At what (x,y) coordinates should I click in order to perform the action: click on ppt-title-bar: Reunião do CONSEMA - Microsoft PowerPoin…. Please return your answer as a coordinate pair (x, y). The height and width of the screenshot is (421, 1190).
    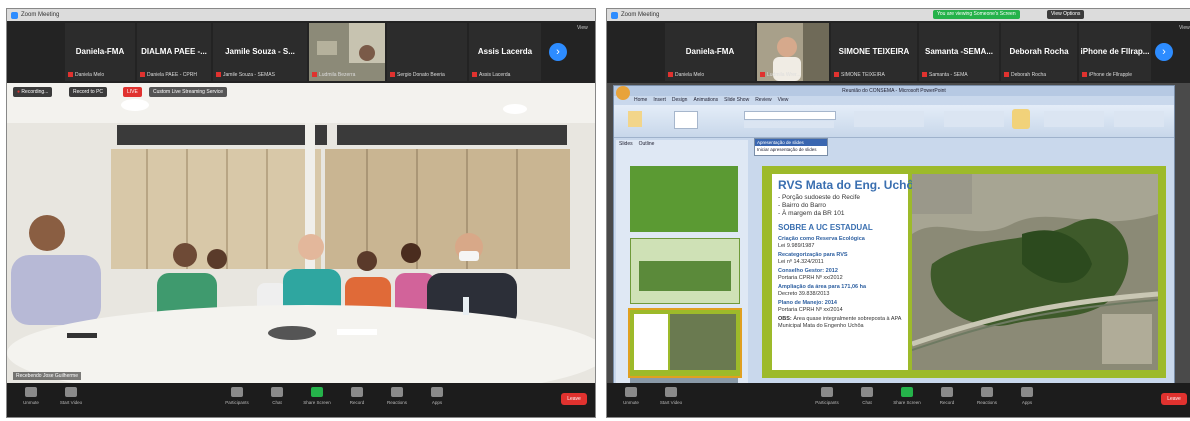
    Looking at the image, I should click on (894, 91).